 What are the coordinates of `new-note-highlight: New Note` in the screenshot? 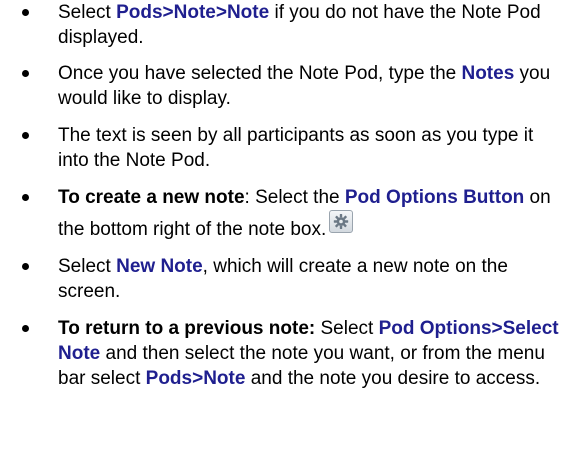 It's located at (159, 266).